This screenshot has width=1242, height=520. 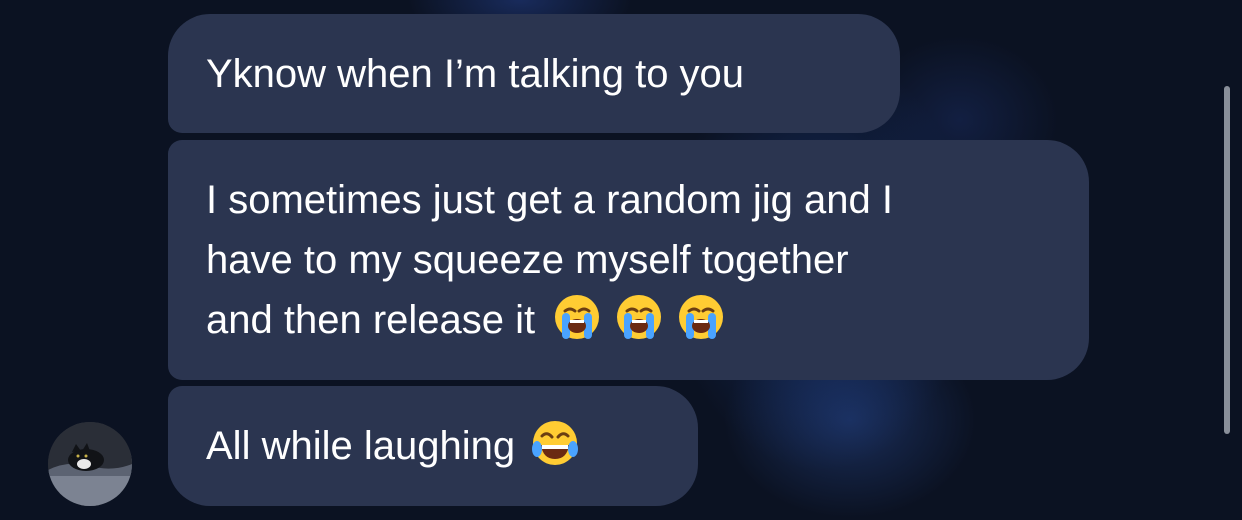 I want to click on message-1-text: Yknow when I’m talking to you, so click(x=475, y=74).